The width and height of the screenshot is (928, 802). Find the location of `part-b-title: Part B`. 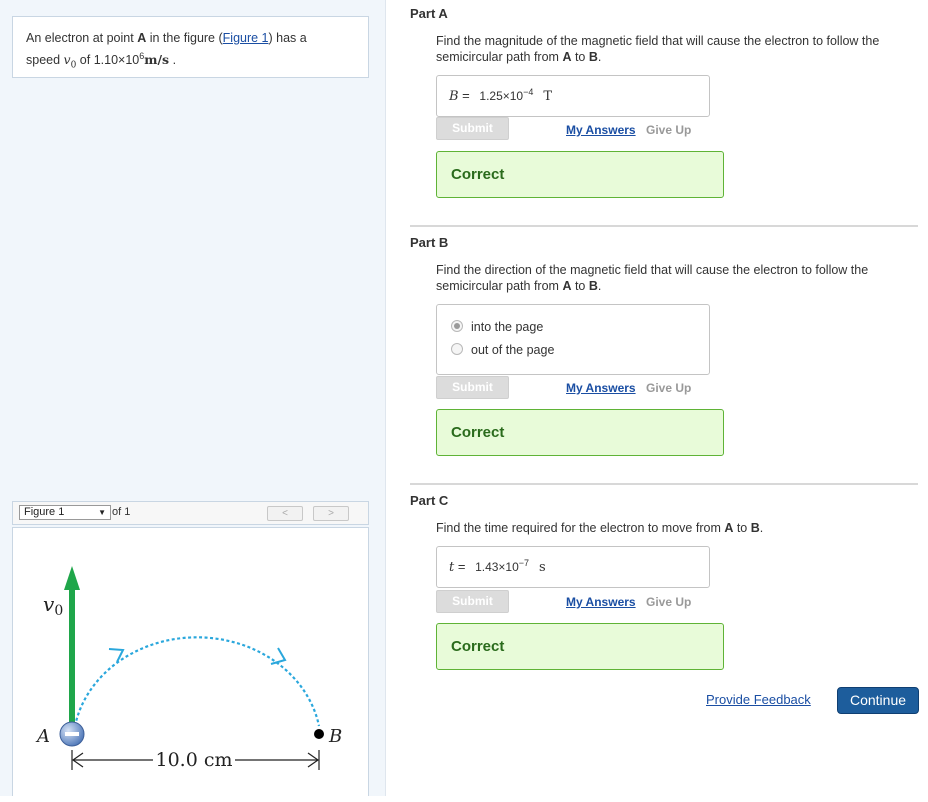

part-b-title: Part B is located at coordinates (429, 242).